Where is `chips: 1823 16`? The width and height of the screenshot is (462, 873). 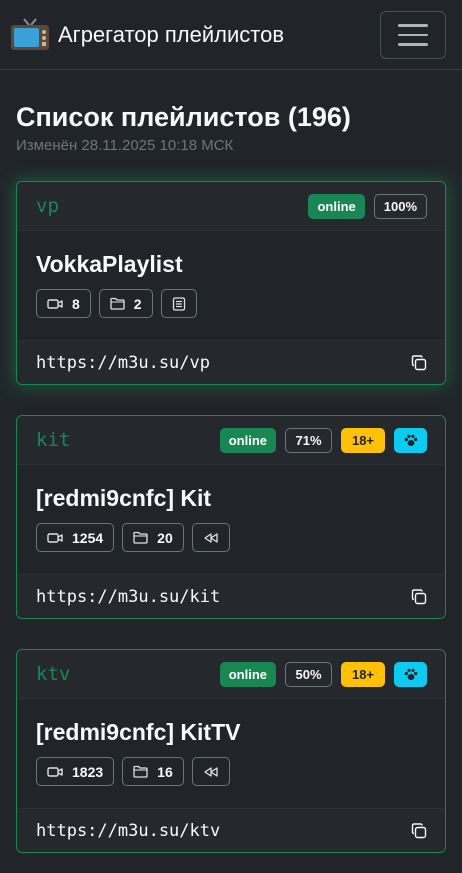
chips: 1823 16 is located at coordinates (231, 771).